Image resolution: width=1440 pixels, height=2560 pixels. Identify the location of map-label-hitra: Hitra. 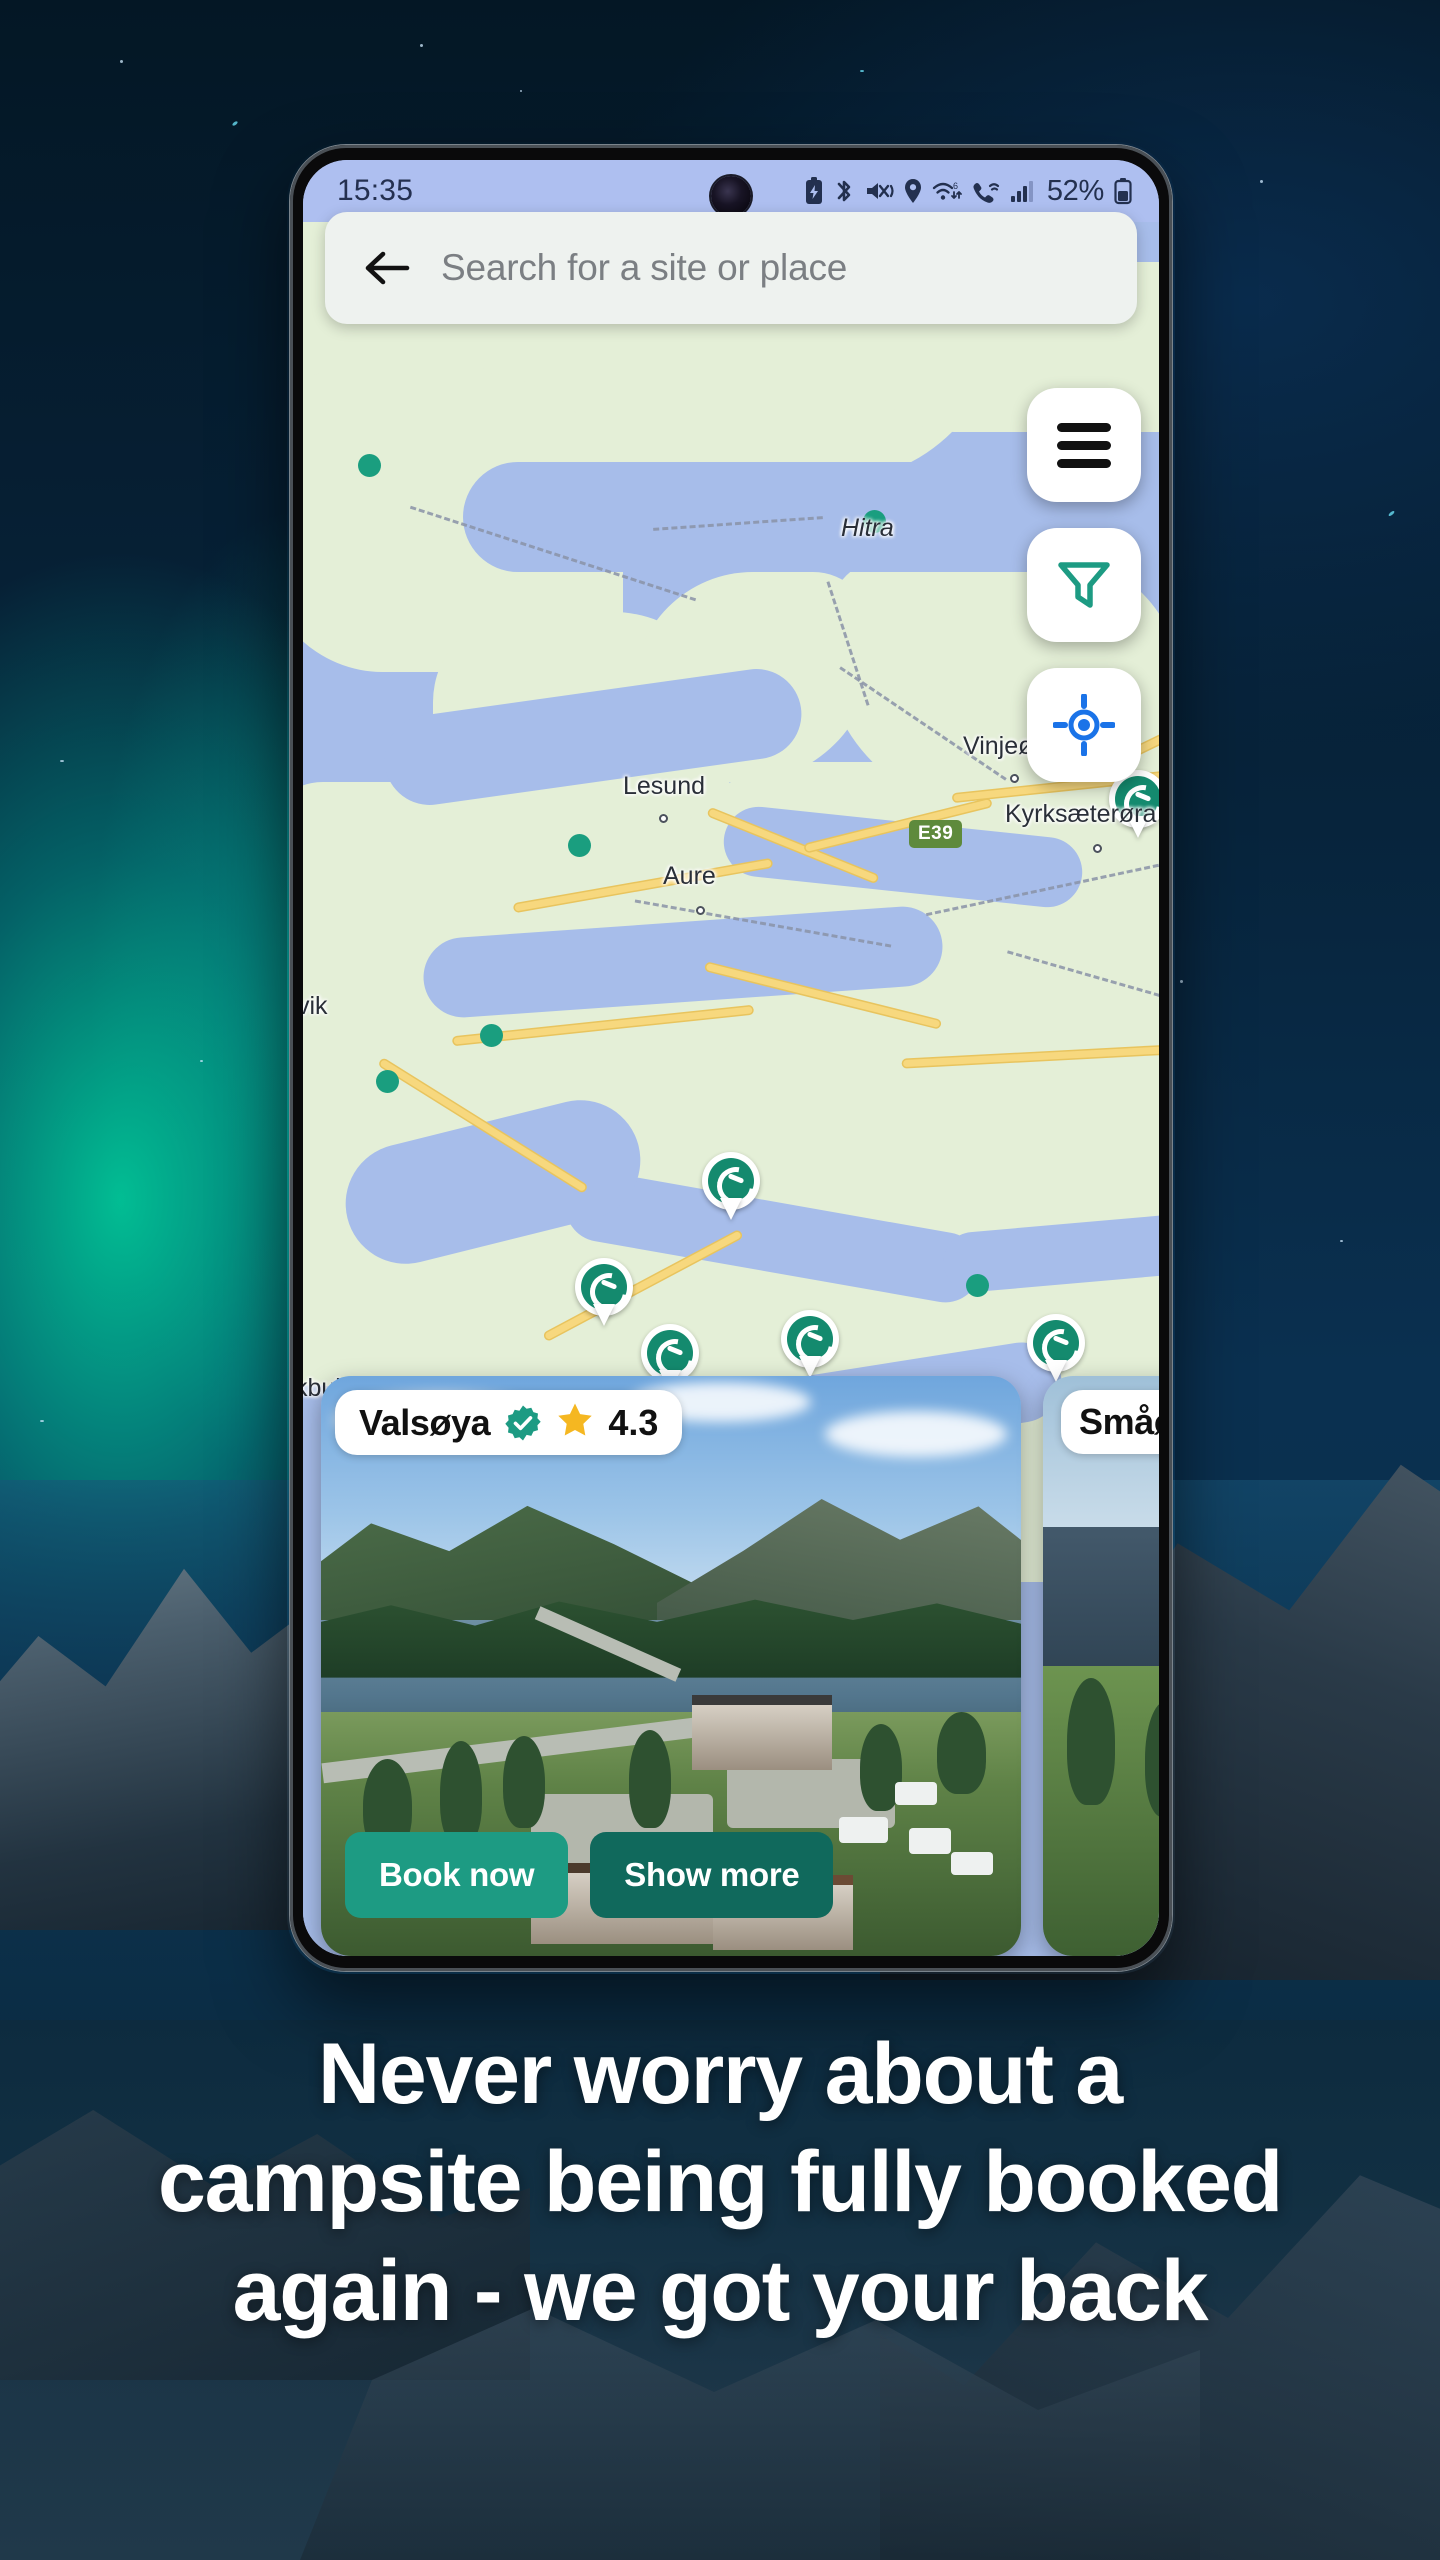
(867, 528).